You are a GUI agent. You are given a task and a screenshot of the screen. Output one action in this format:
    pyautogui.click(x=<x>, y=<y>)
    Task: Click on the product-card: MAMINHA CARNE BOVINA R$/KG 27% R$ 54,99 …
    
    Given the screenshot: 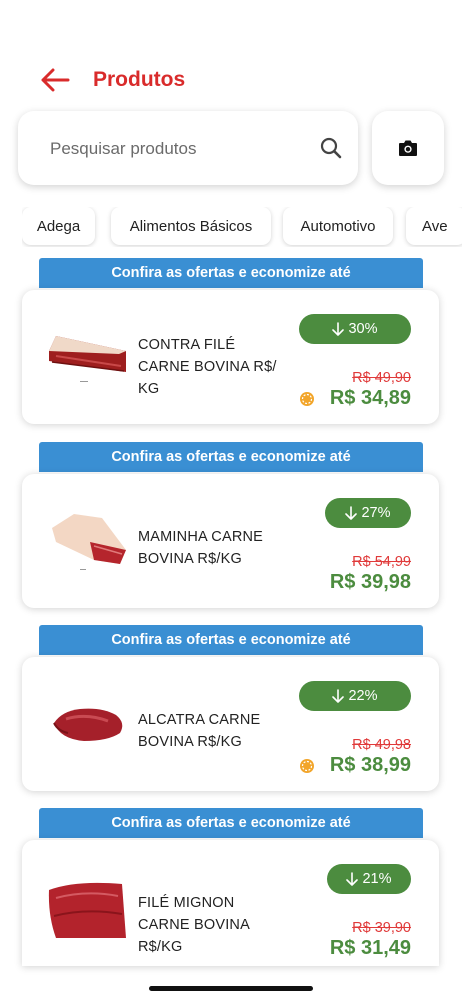 What is the action you would take?
    pyautogui.click(x=230, y=541)
    